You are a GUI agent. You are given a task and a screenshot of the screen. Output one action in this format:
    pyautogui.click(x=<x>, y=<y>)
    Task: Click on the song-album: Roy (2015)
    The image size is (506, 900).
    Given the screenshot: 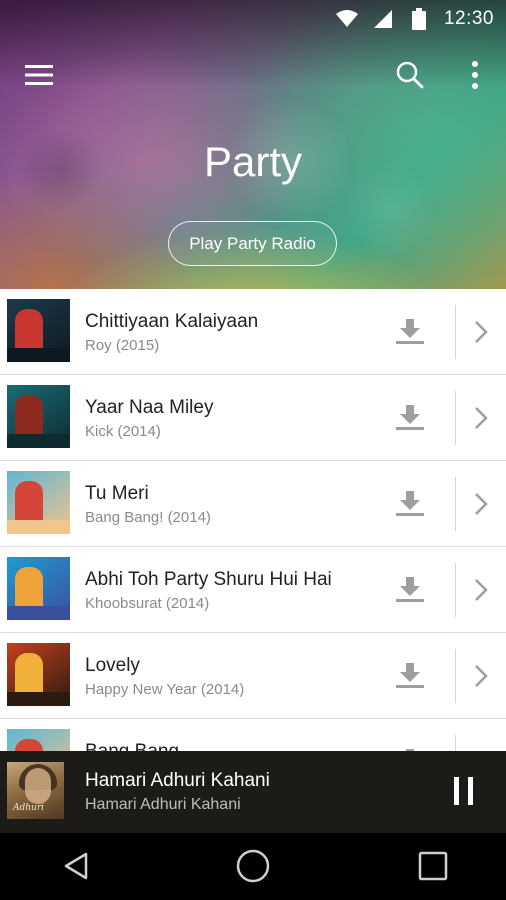 What is the action you would take?
    pyautogui.click(x=122, y=345)
    